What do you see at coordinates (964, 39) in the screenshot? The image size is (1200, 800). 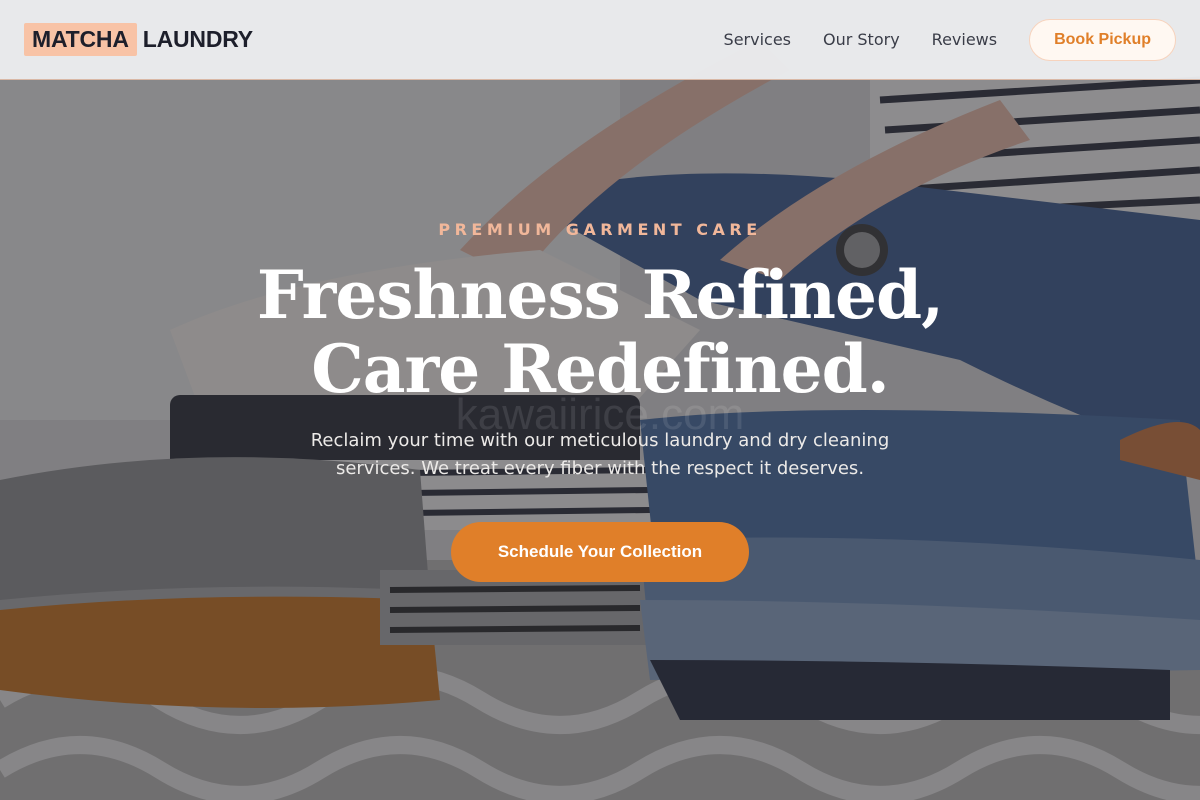 I see `nav-link-reviews: Reviews` at bounding box center [964, 39].